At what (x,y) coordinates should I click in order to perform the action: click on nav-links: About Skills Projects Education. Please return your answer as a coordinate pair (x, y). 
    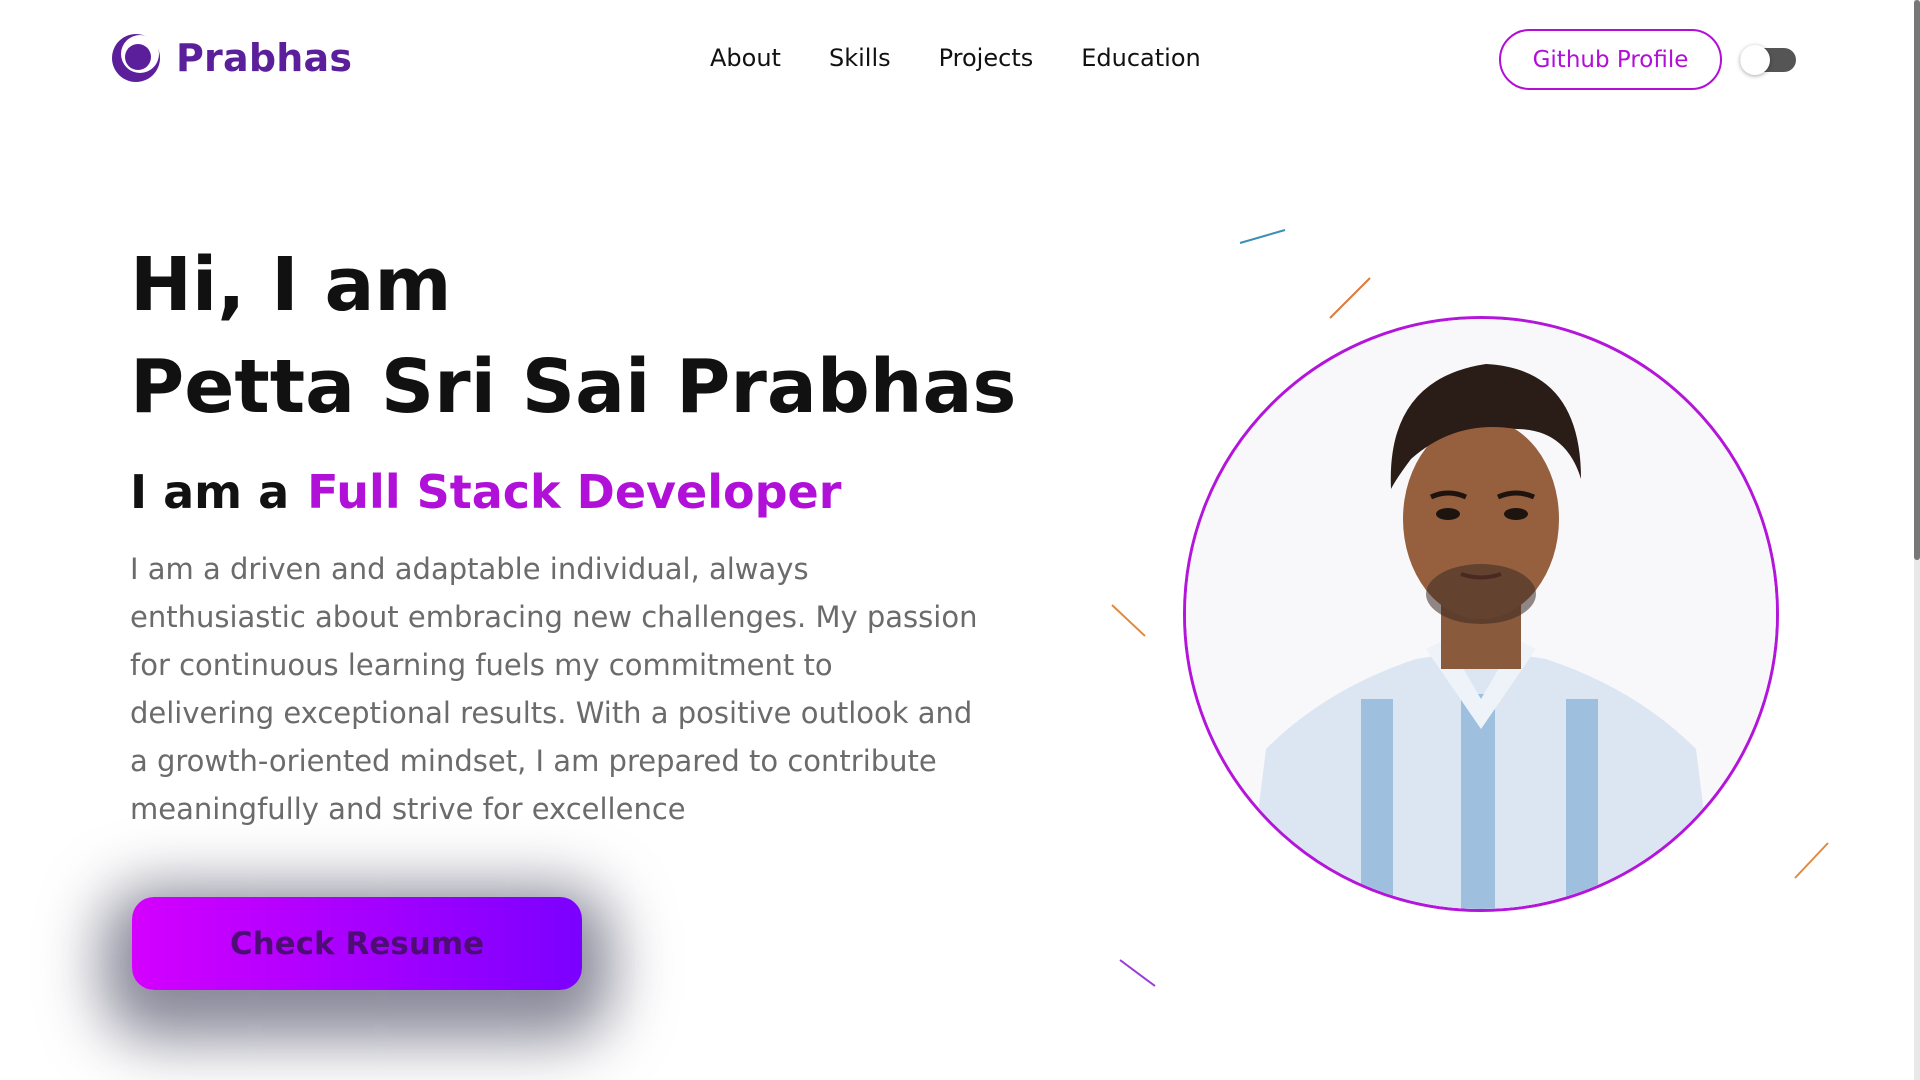
    Looking at the image, I should click on (955, 58).